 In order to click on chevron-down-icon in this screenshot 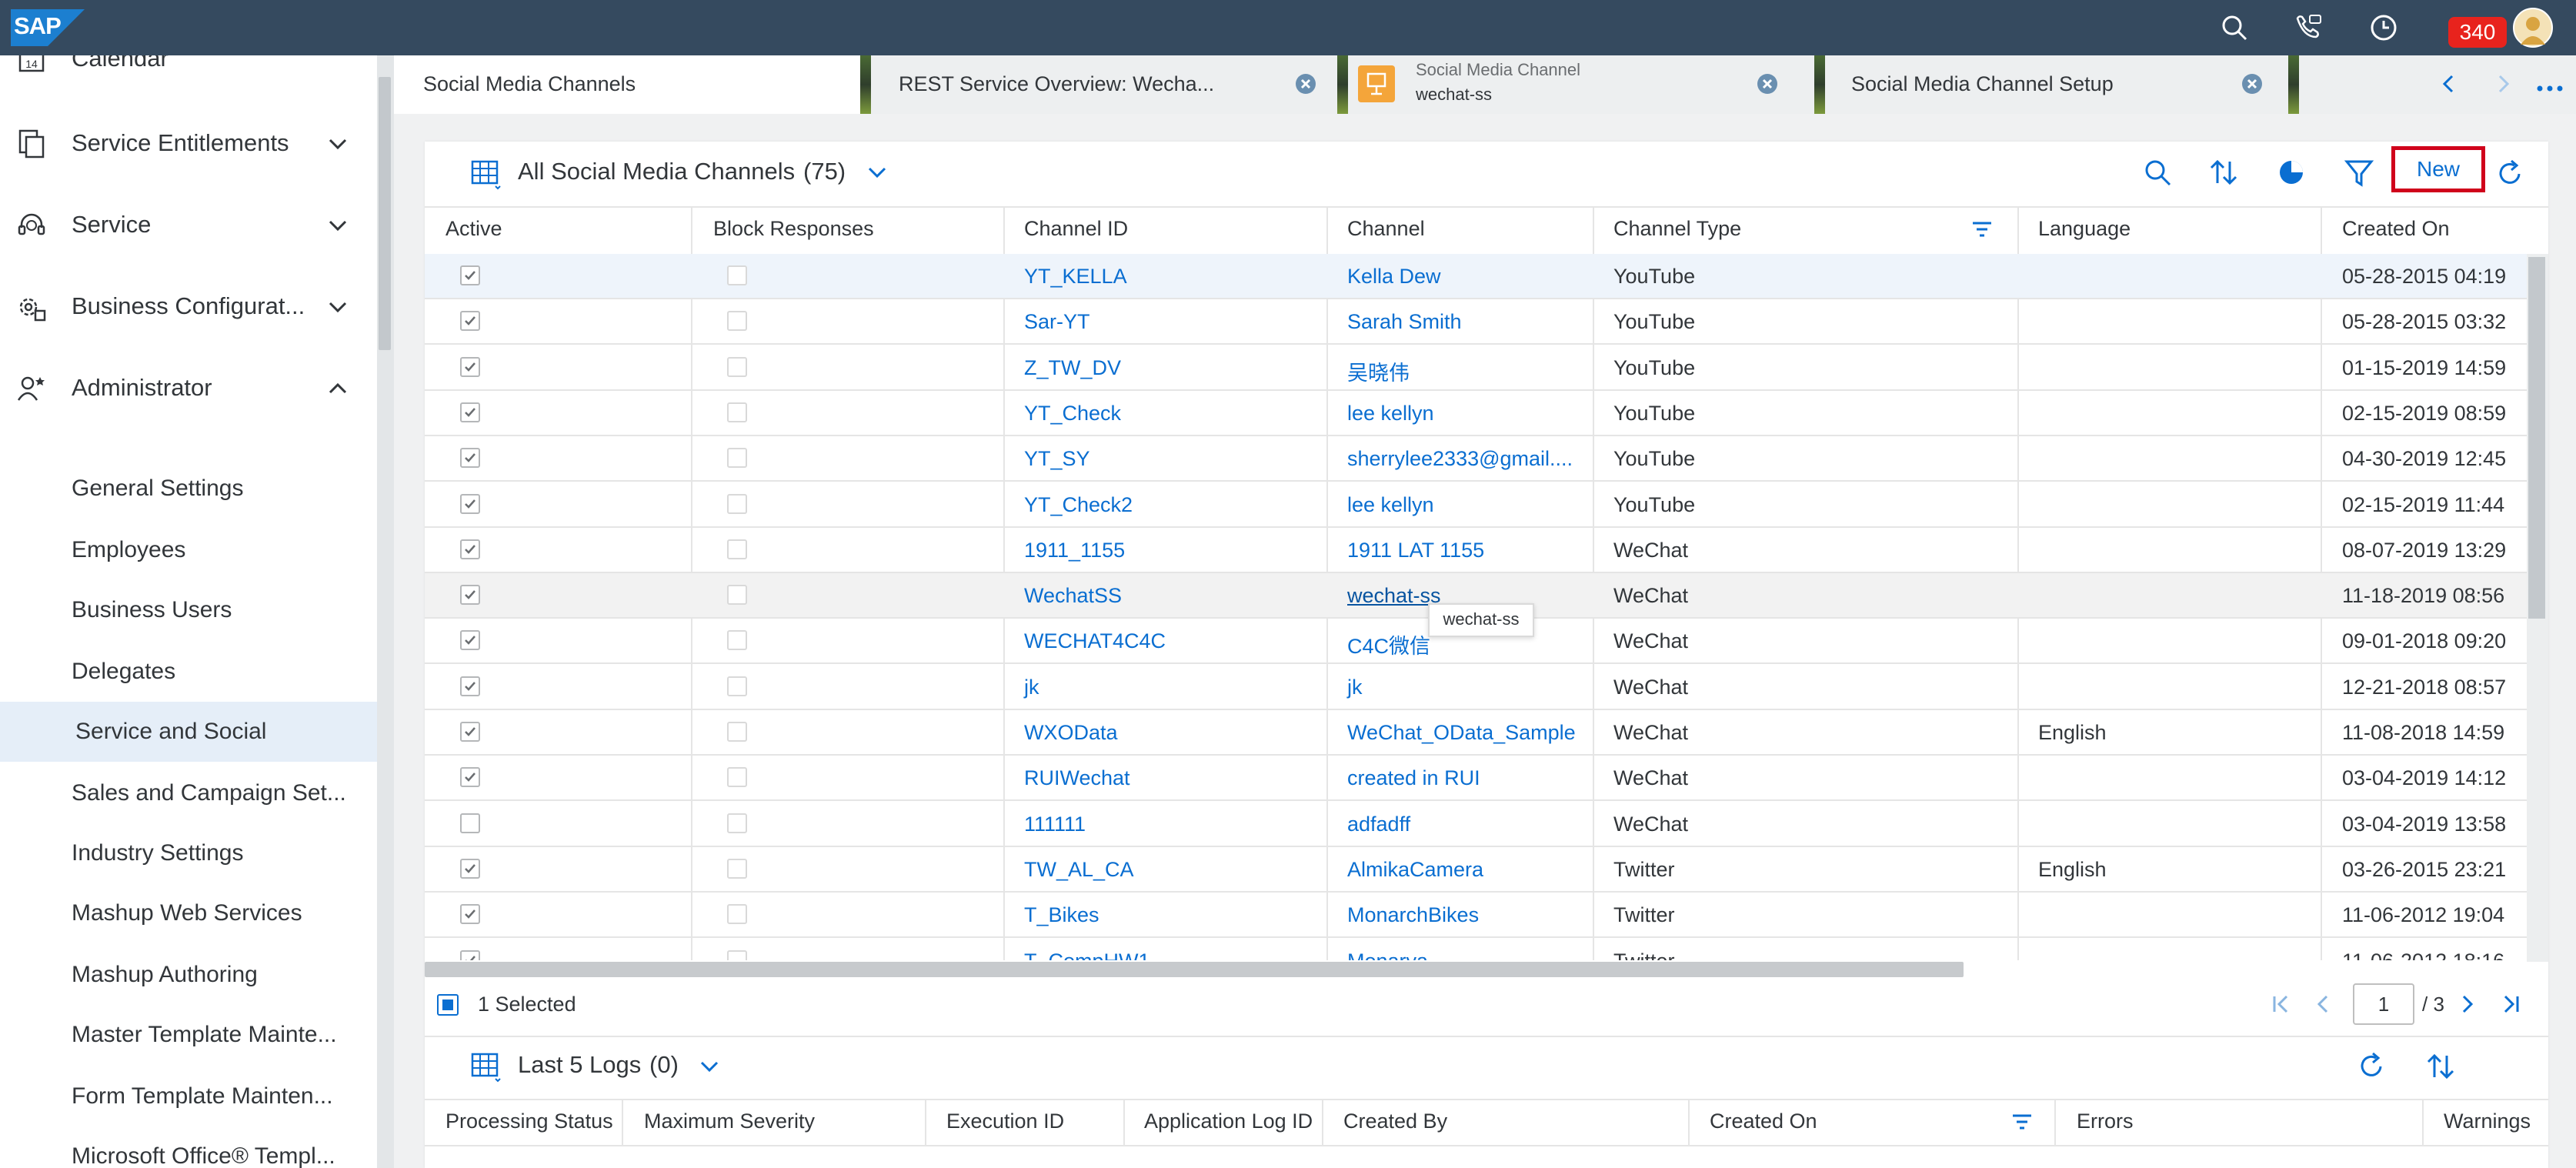, I will do `click(877, 172)`.